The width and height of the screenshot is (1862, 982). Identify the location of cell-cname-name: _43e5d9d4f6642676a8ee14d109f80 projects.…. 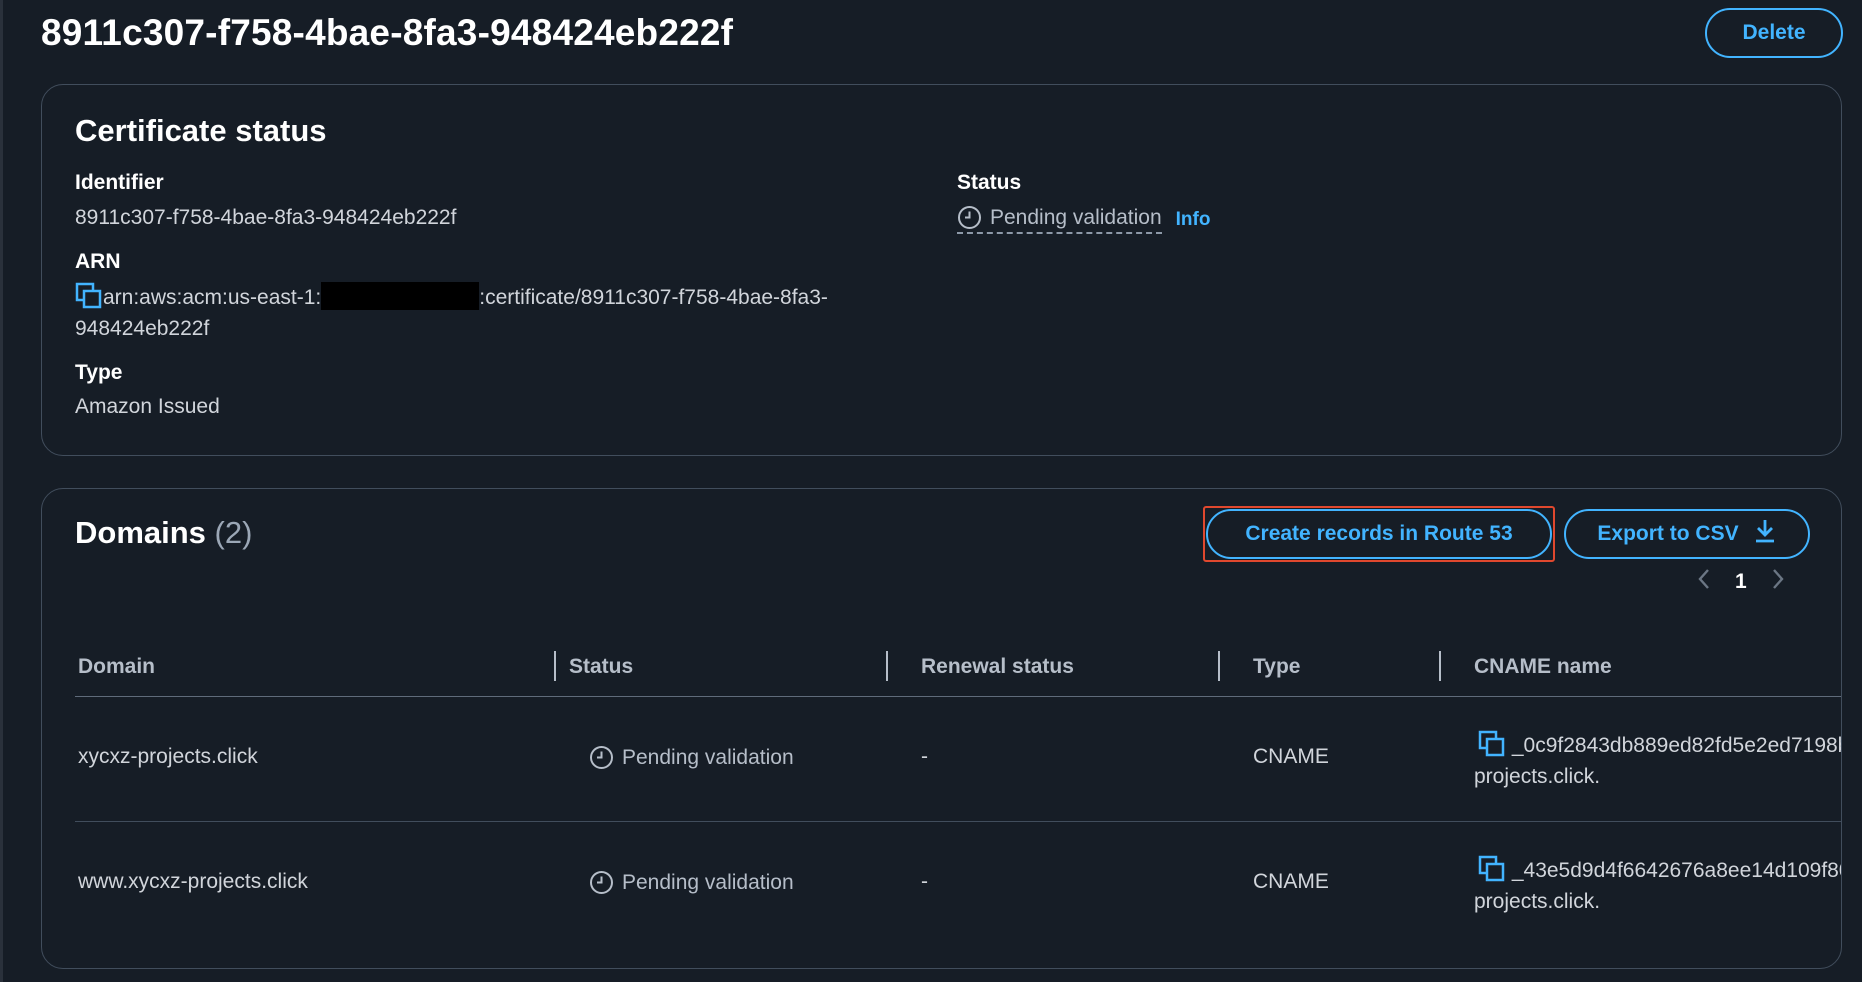
(1658, 886).